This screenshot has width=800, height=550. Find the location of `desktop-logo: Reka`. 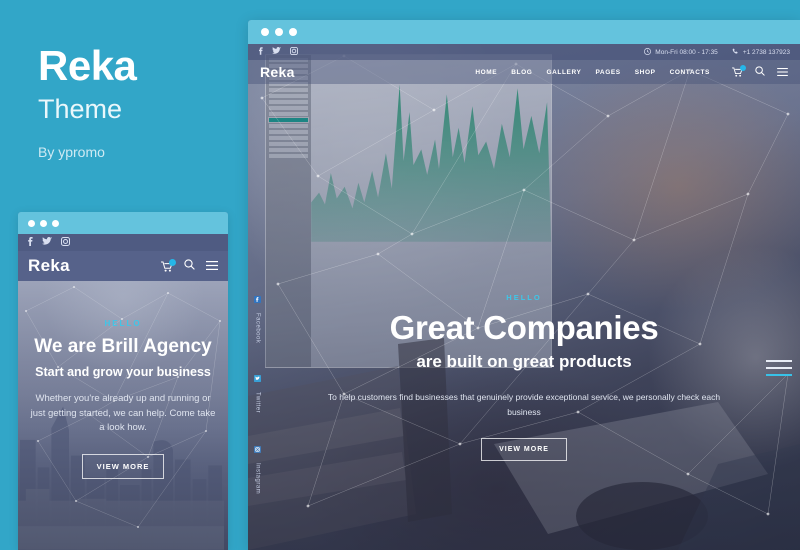

desktop-logo: Reka is located at coordinates (277, 72).